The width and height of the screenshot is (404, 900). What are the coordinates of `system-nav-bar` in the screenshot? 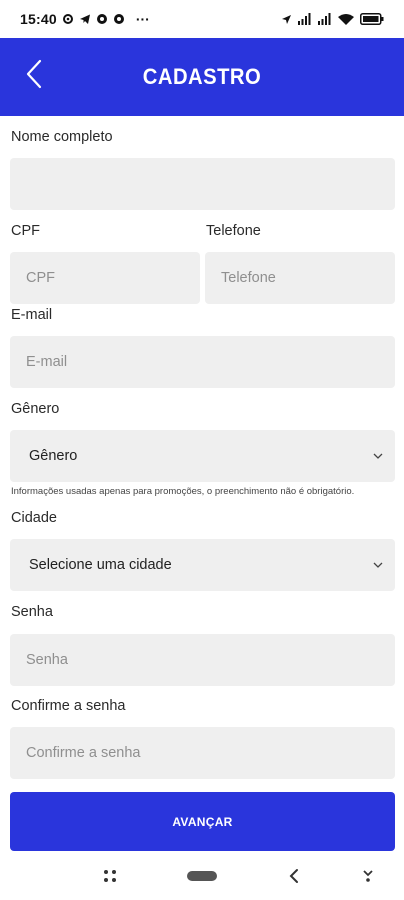 It's located at (202, 876).